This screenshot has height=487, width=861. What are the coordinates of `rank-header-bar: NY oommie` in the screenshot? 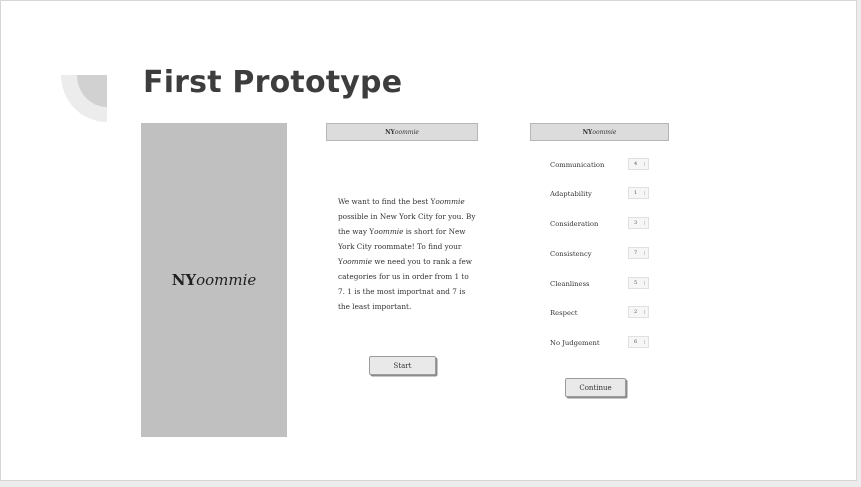 It's located at (599, 132).